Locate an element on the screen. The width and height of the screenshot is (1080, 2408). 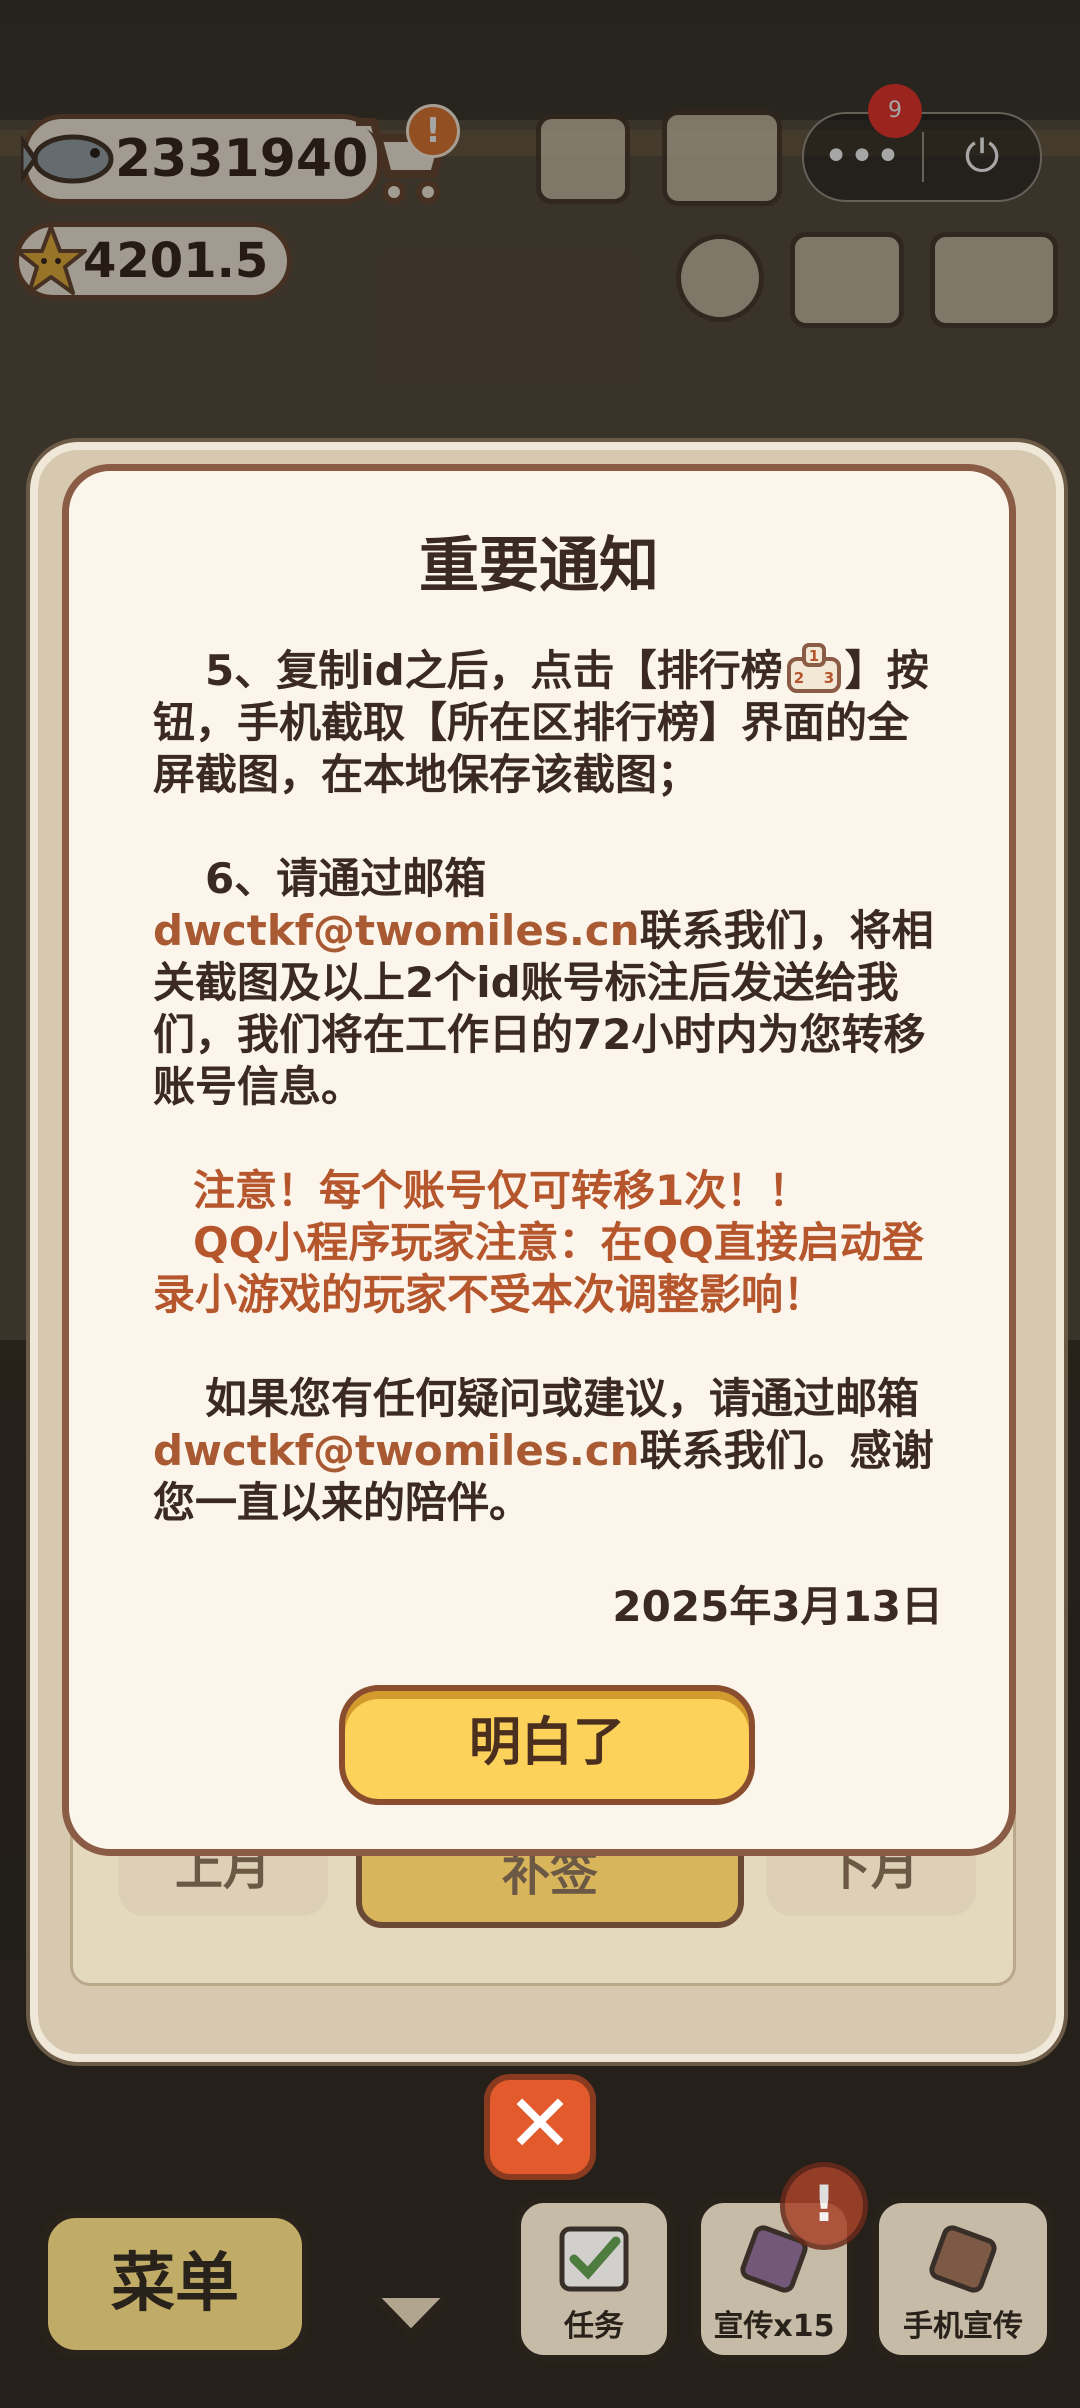
warning-1: 注意！每个账号仅可转移1次！！ is located at coordinates (548, 1191).